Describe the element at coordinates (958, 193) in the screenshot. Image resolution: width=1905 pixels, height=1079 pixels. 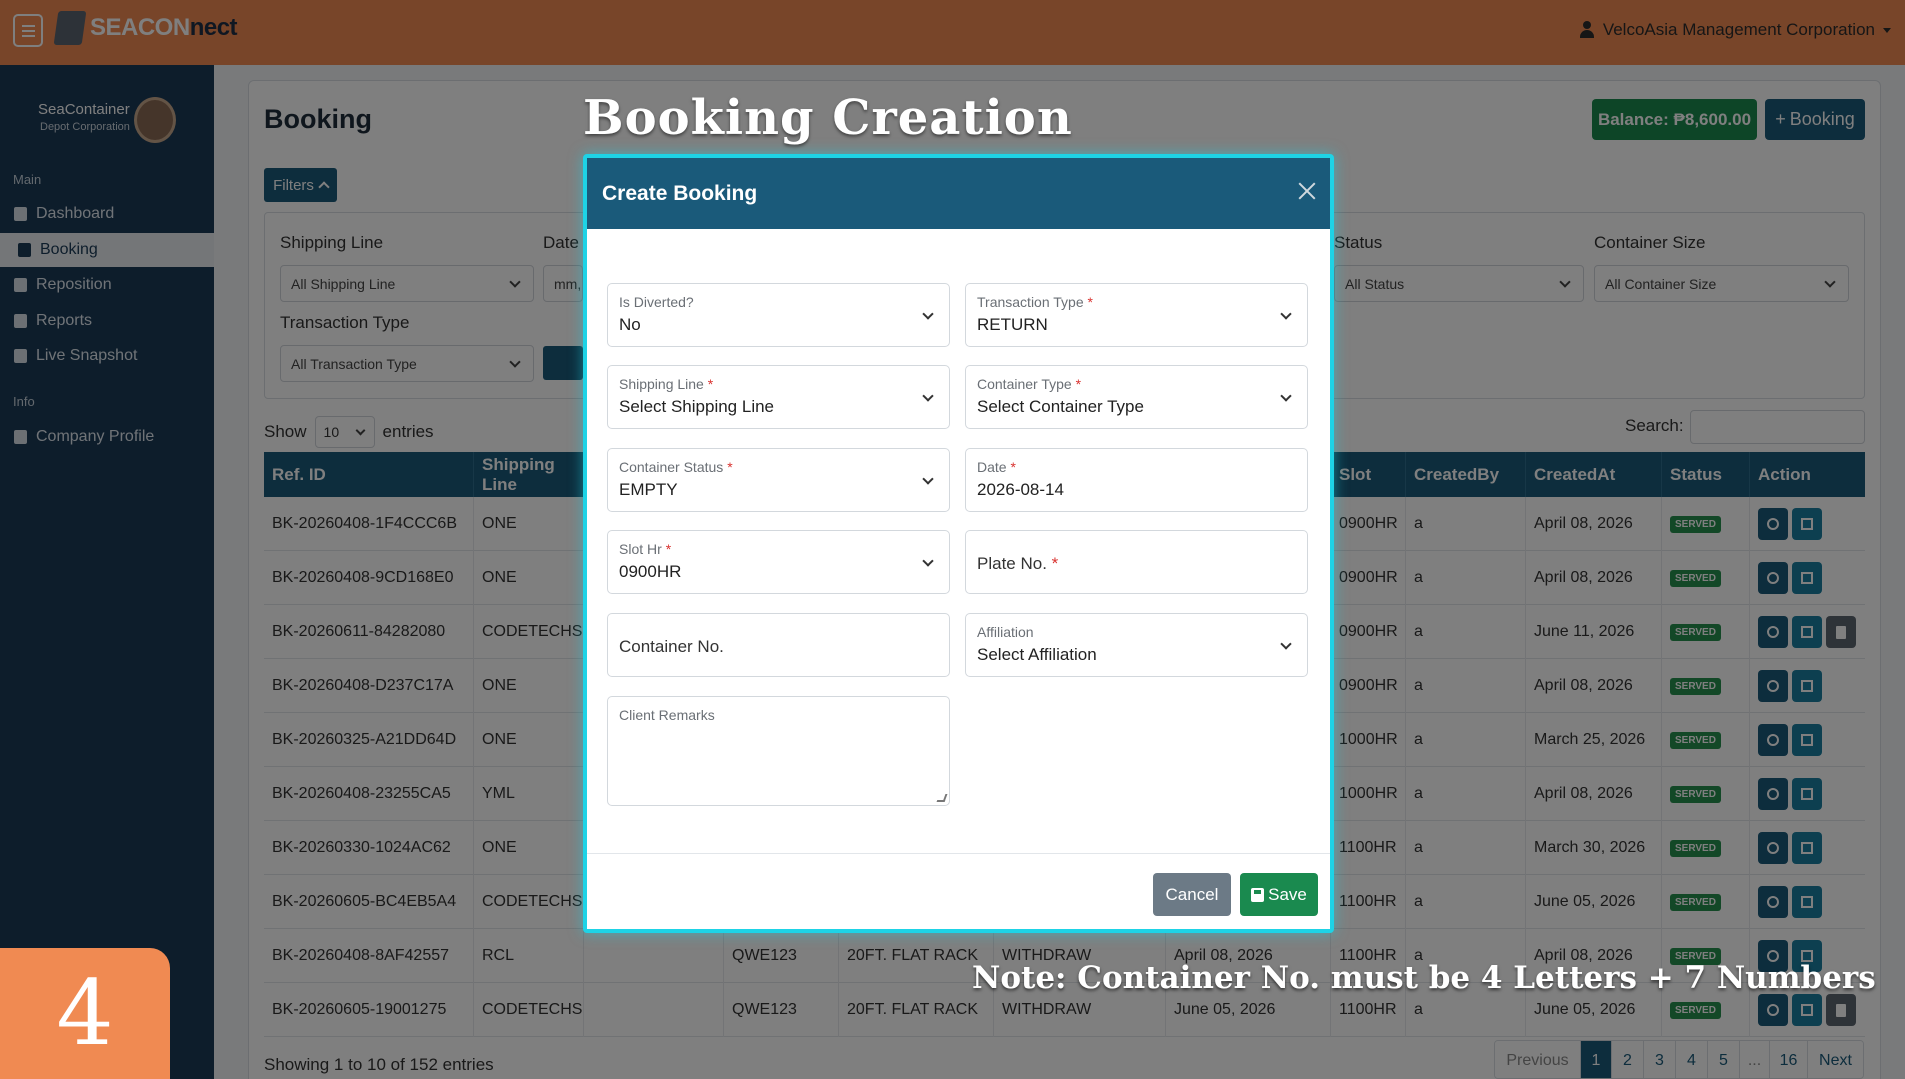
I see `modal-header: Create Booking` at that location.